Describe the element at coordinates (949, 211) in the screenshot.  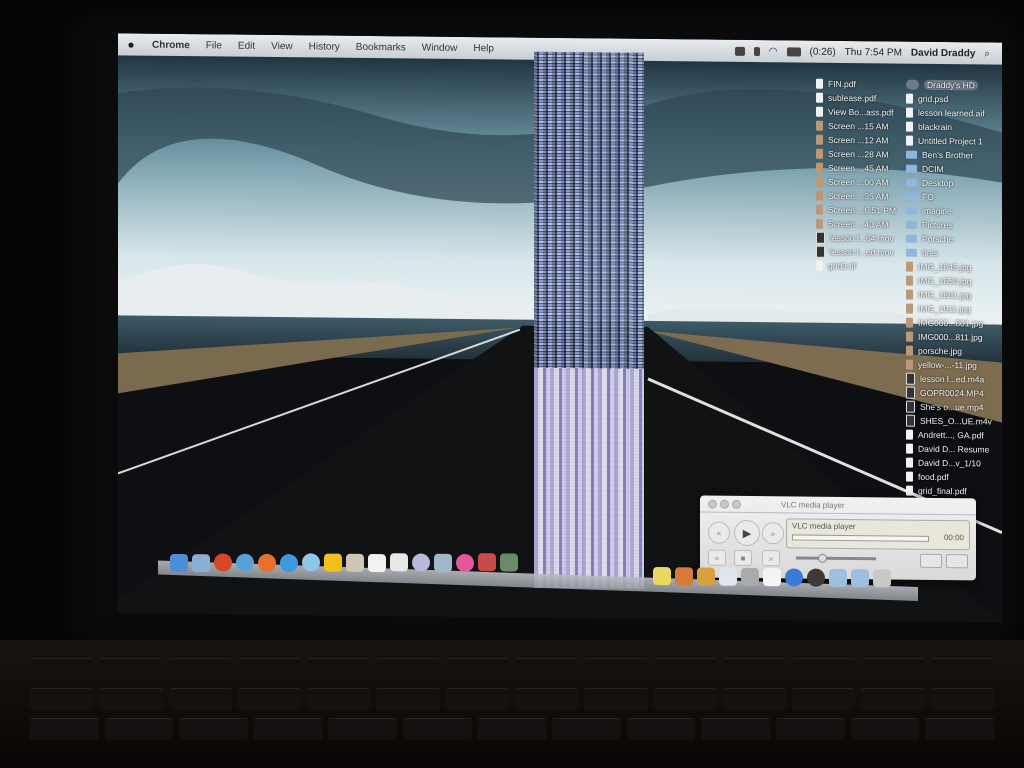
I see `desktop-file: imagine` at that location.